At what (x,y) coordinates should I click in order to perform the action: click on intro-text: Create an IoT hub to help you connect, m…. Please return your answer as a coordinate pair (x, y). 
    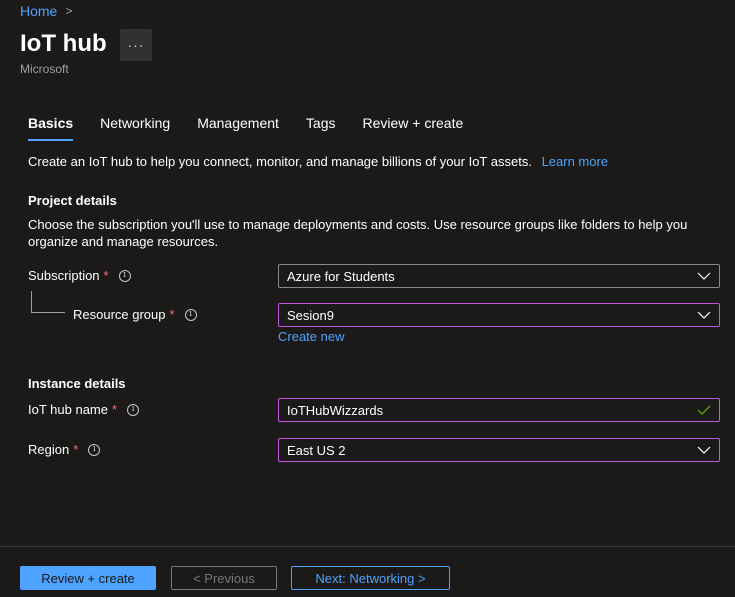
    Looking at the image, I should click on (318, 161).